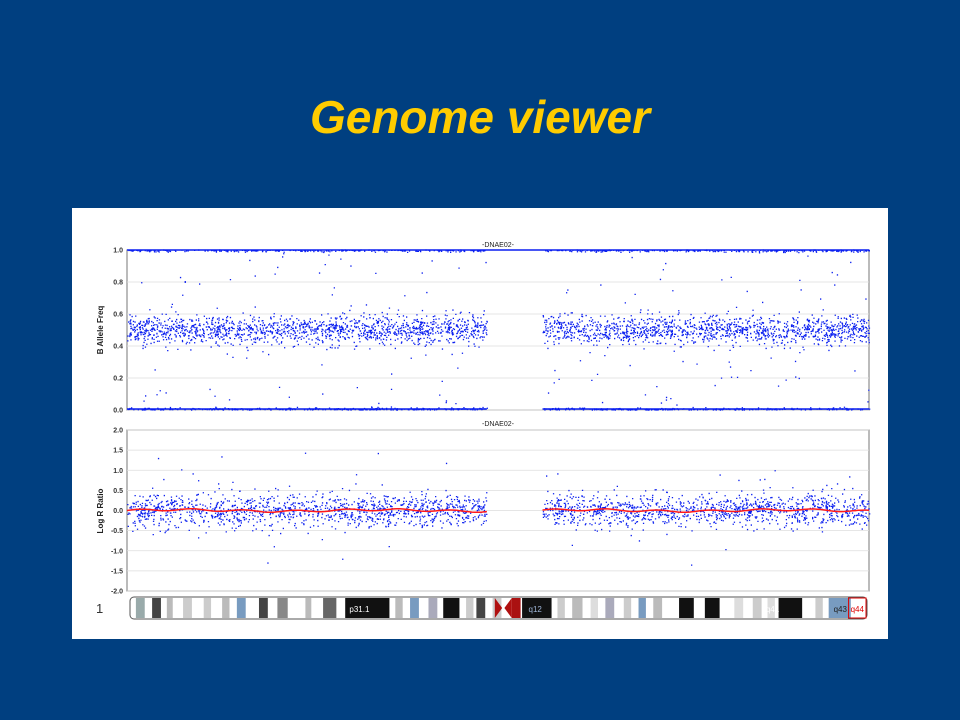 This screenshot has width=960, height=720. I want to click on lrr-tick-label: -1.5, so click(117, 571).